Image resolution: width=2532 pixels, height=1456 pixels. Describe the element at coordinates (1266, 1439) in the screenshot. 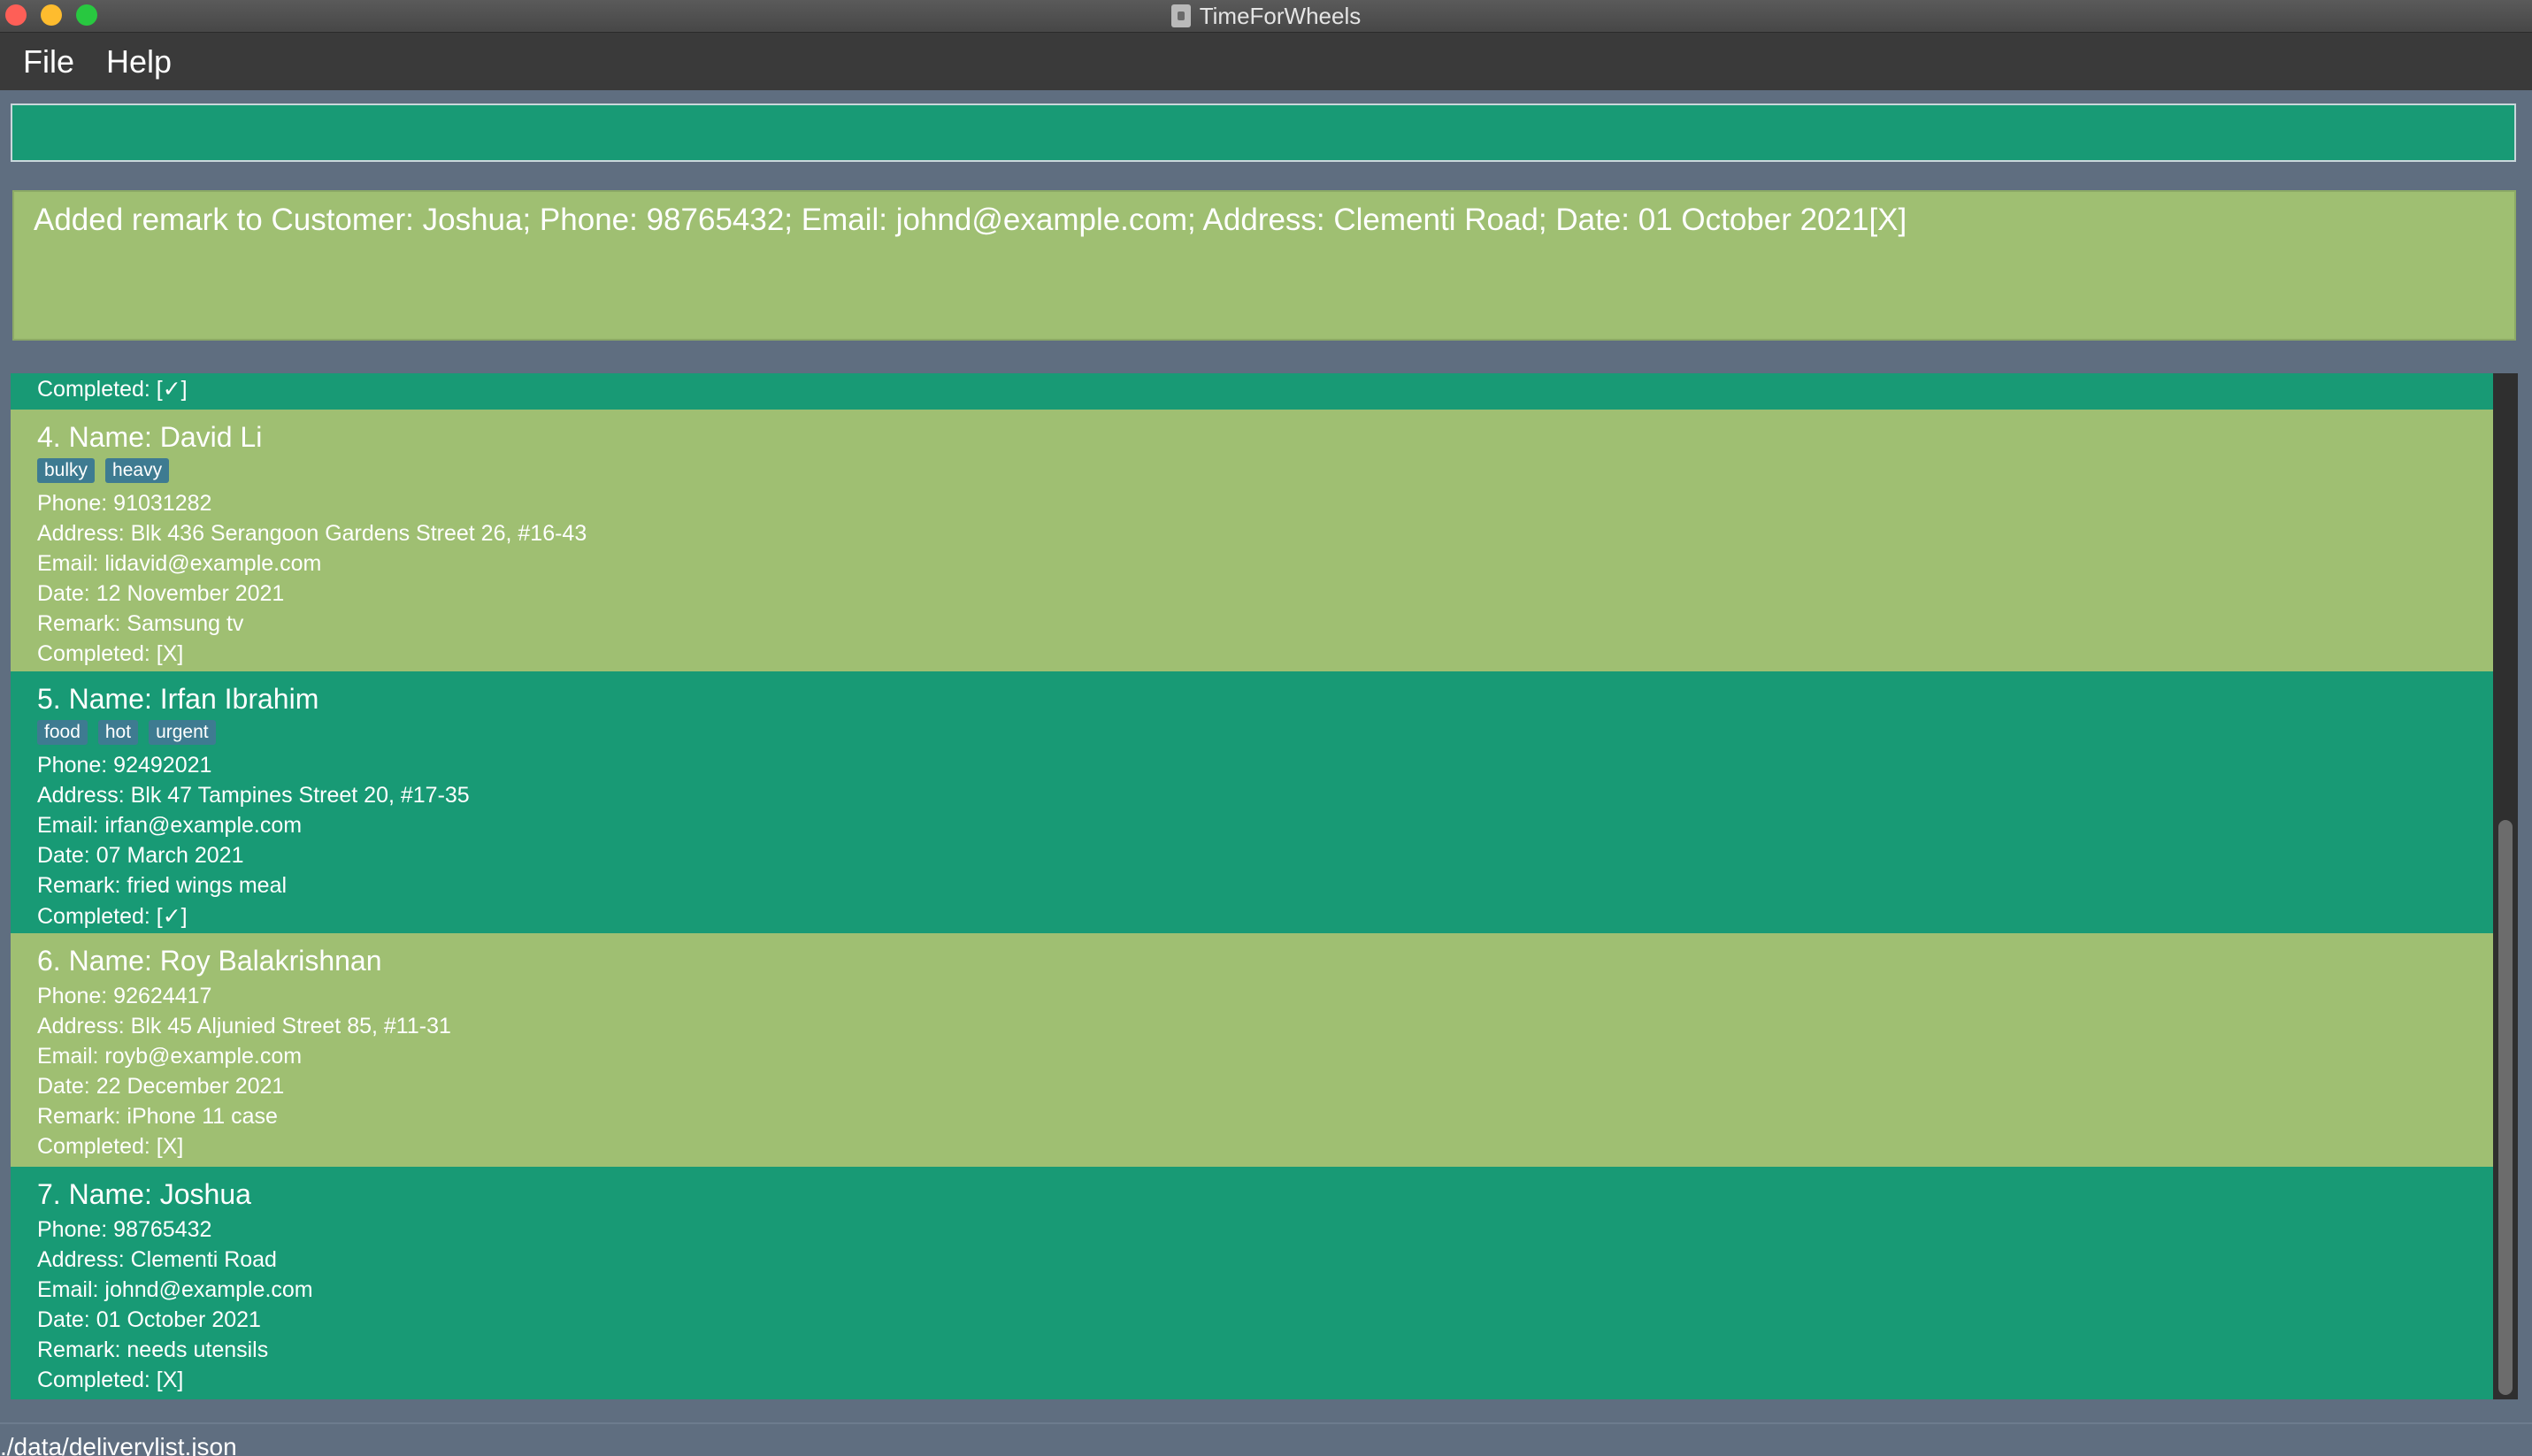

I see `status-bar: ./data/deliverylist.json` at that location.